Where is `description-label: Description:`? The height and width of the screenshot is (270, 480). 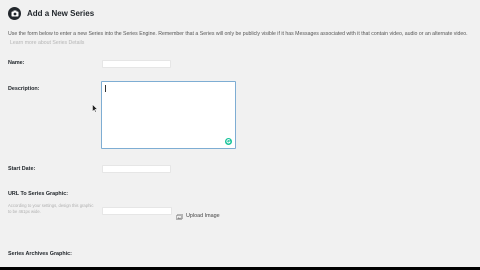
description-label: Description: is located at coordinates (24, 89).